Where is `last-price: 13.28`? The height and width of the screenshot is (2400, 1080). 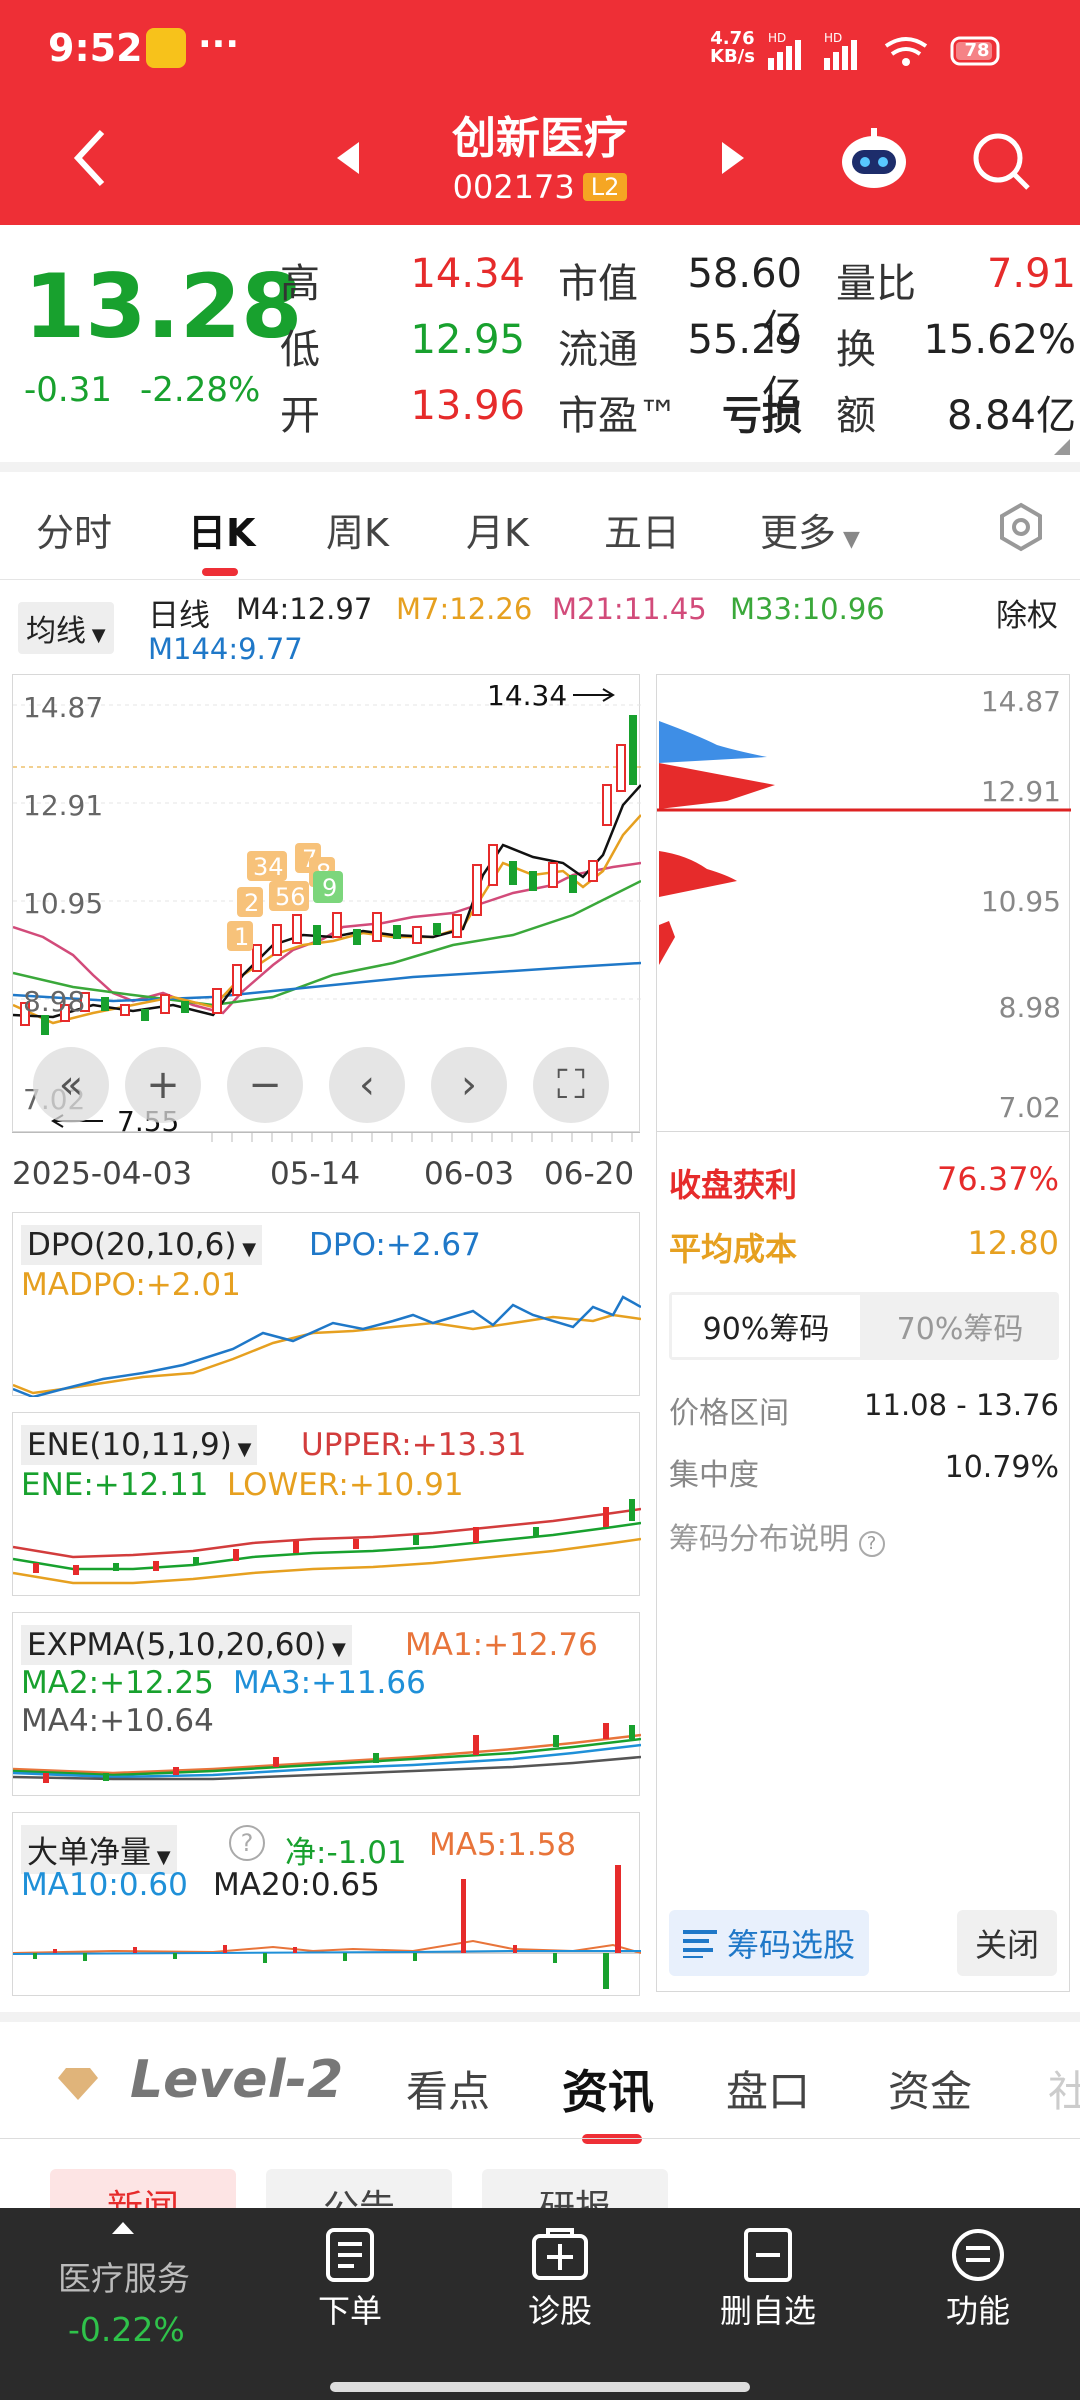 last-price: 13.28 is located at coordinates (163, 306).